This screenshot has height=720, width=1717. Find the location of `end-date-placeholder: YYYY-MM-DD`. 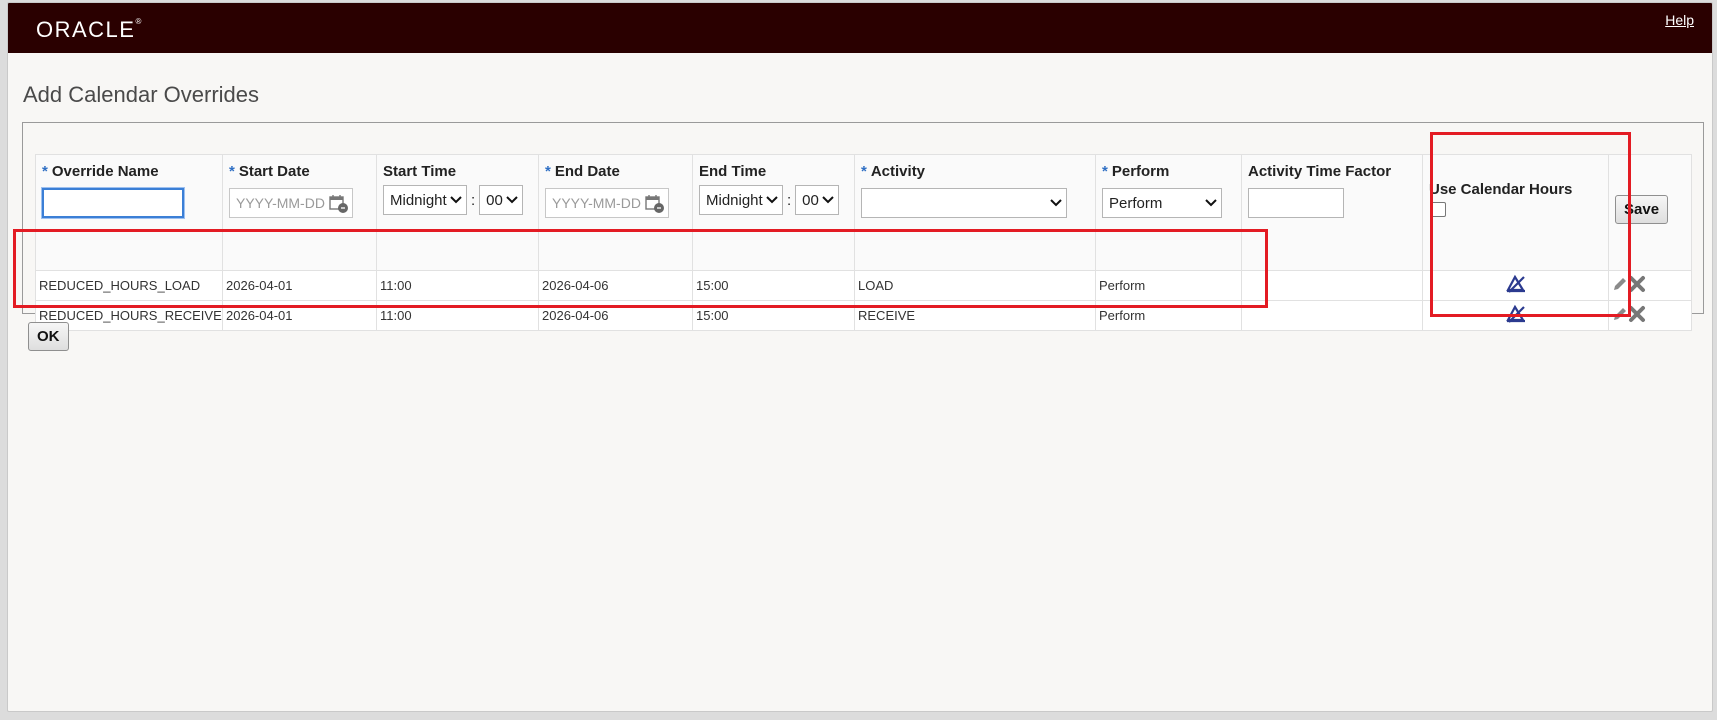

end-date-placeholder: YYYY-MM-DD is located at coordinates (596, 203).